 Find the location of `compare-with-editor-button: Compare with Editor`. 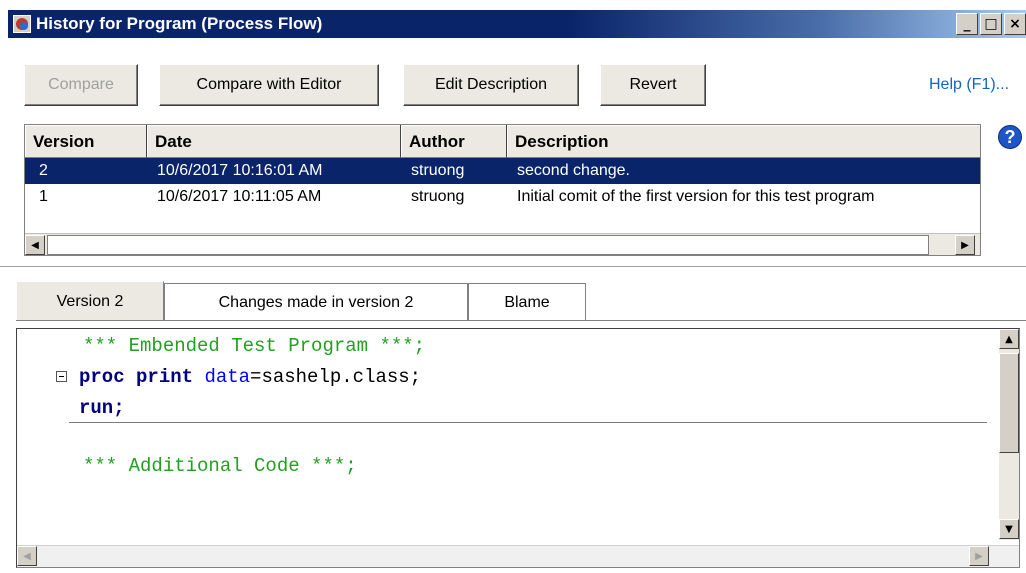

compare-with-editor-button: Compare with Editor is located at coordinates (269, 85).